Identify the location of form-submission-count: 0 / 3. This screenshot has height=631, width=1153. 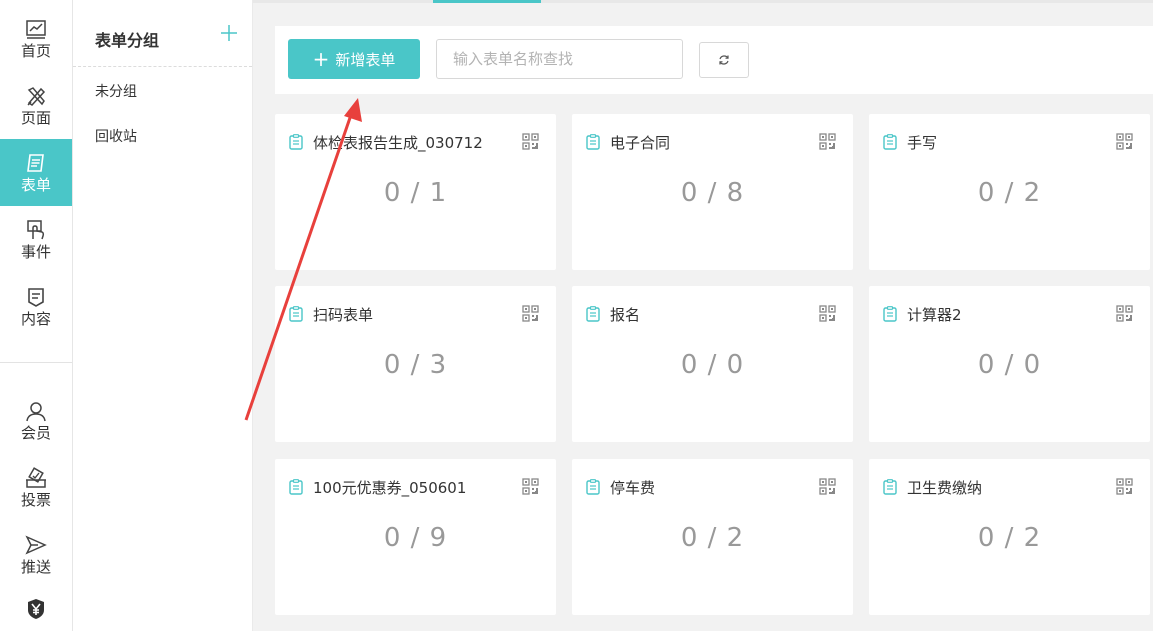
(415, 365).